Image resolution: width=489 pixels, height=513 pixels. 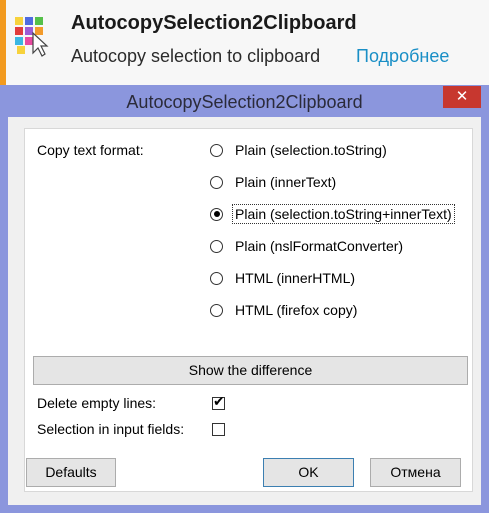 What do you see at coordinates (296, 310) in the screenshot?
I see `radio-label: HTML (firefox copy)` at bounding box center [296, 310].